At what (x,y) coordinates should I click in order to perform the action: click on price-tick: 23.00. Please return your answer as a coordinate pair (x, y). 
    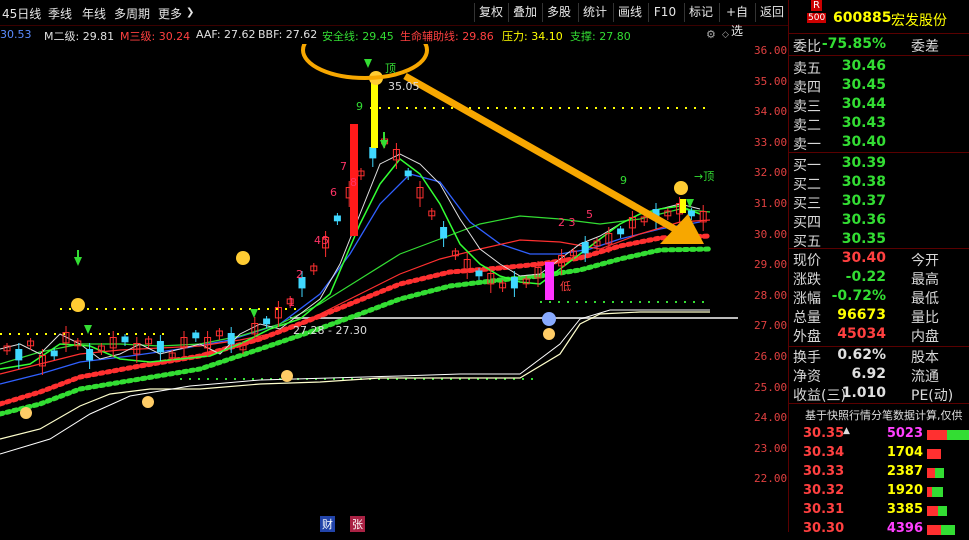
    Looking at the image, I should click on (771, 448).